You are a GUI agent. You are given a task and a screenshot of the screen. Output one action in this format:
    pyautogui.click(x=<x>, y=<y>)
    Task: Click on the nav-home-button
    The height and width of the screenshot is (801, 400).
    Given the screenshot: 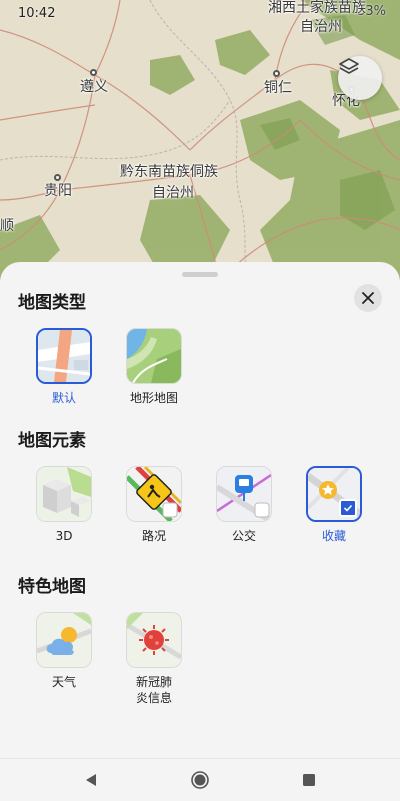 What is the action you would take?
    pyautogui.click(x=200, y=780)
    